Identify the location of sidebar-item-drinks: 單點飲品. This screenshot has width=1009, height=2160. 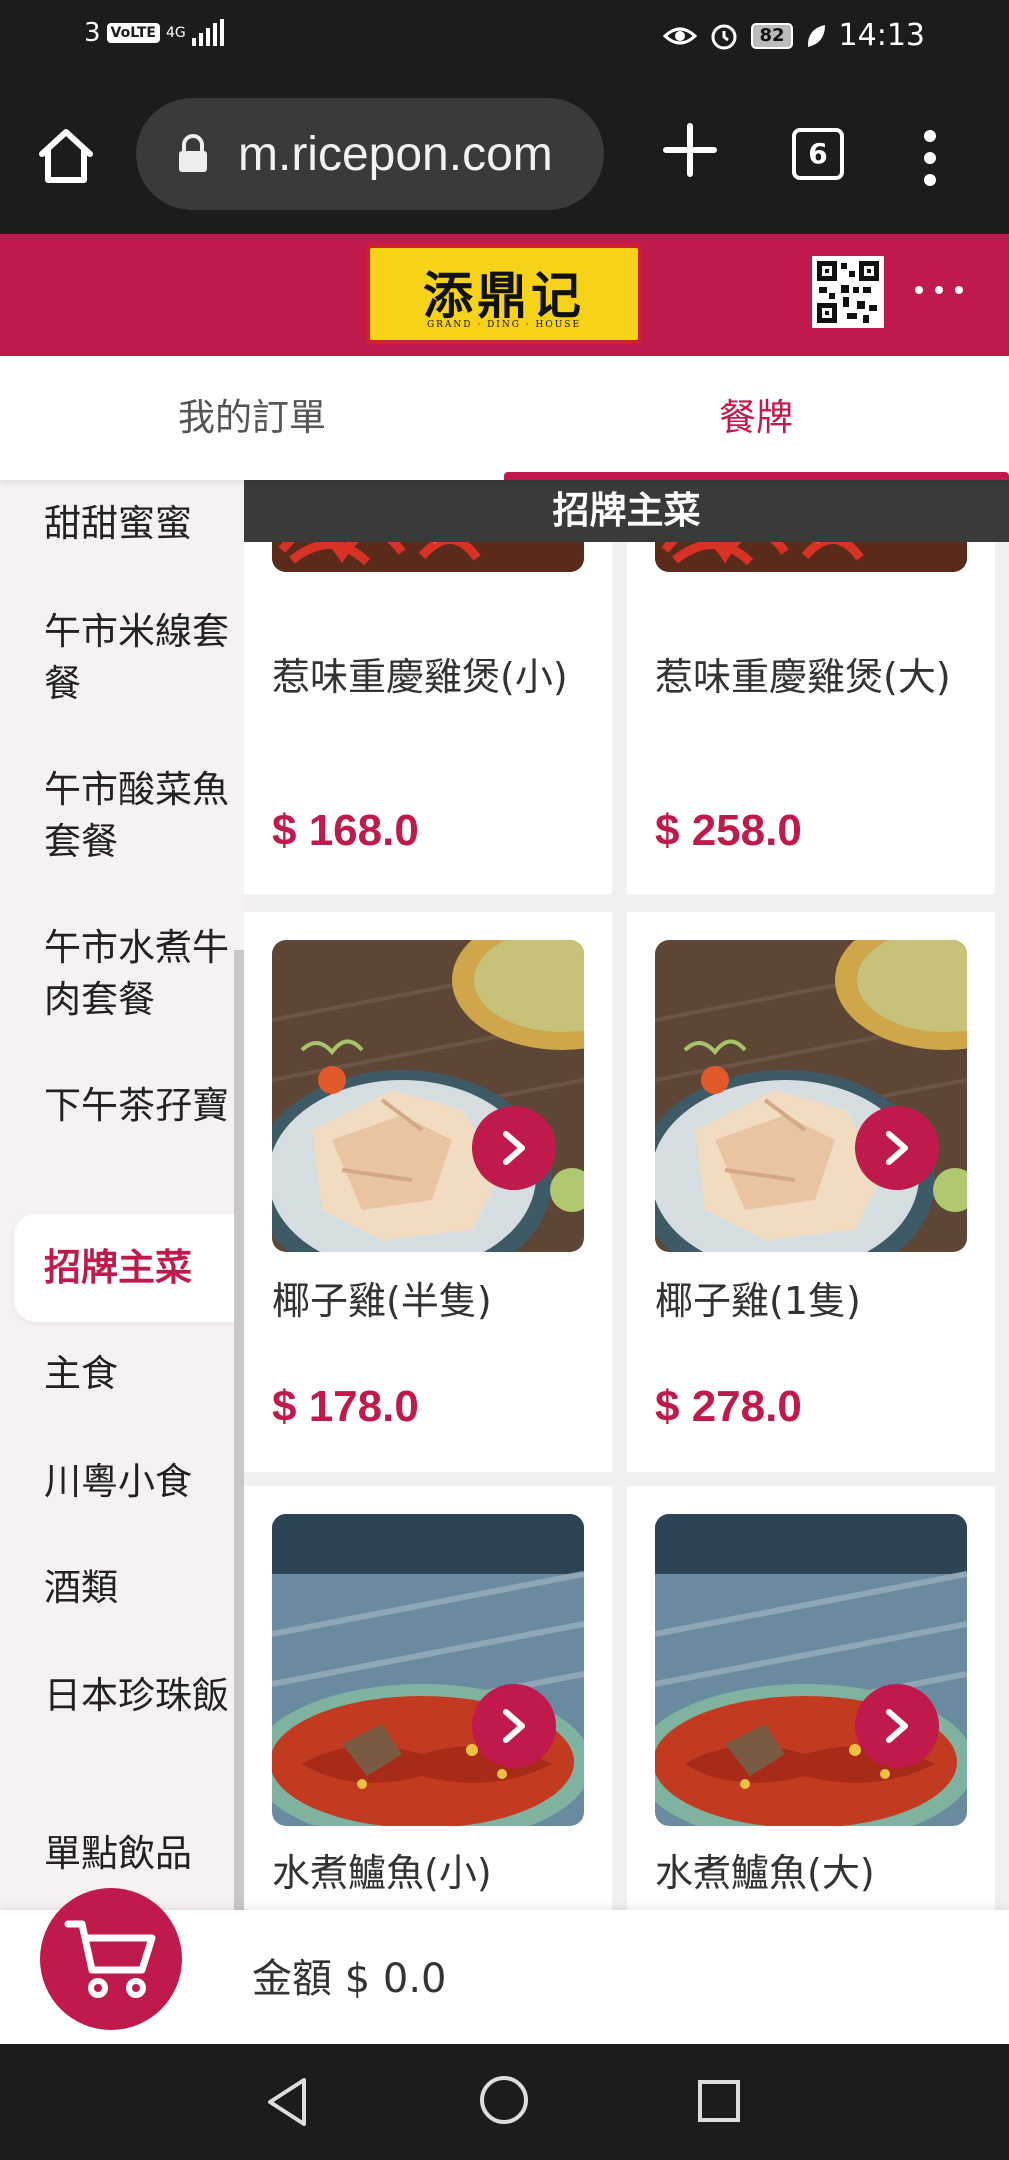
(118, 1854).